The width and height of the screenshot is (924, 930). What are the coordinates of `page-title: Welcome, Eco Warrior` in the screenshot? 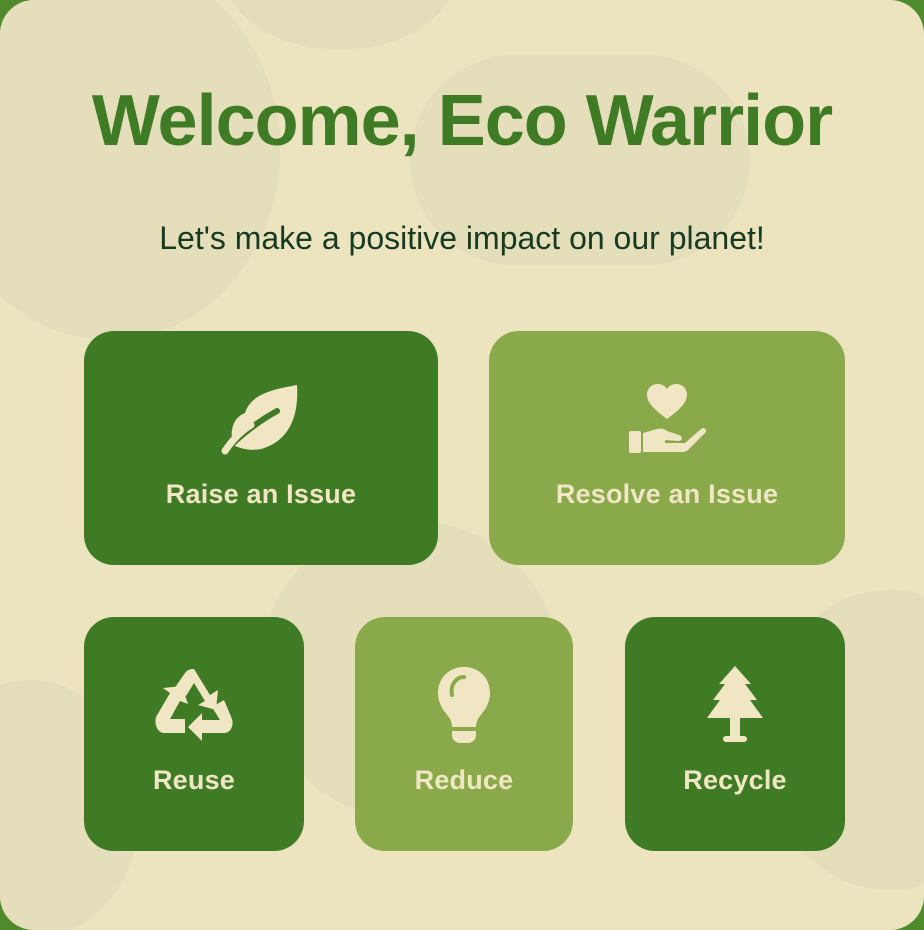 It's located at (462, 121).